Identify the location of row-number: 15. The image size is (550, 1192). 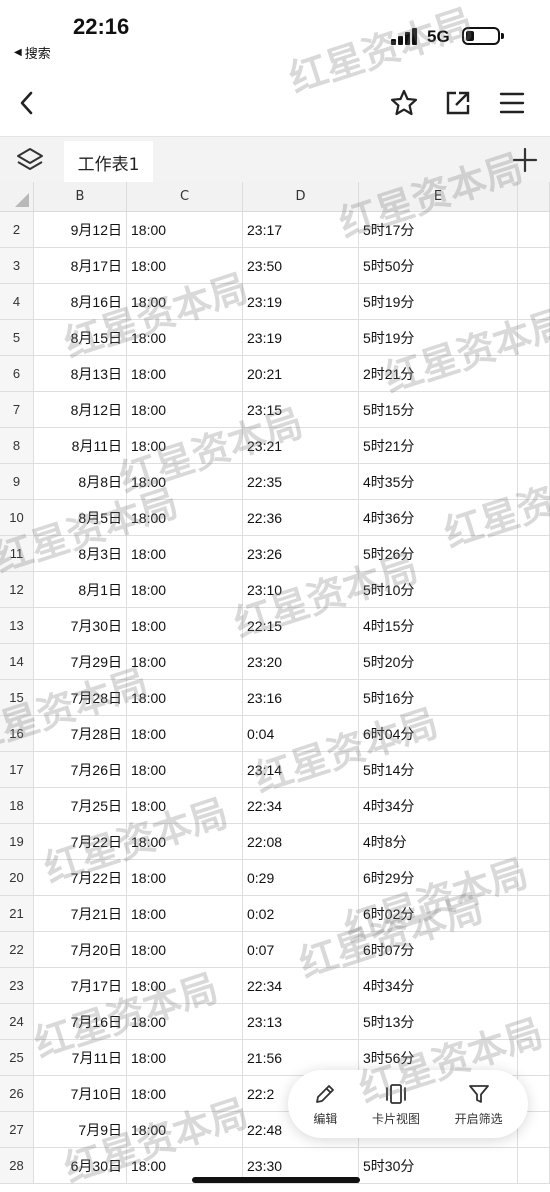
(17, 697).